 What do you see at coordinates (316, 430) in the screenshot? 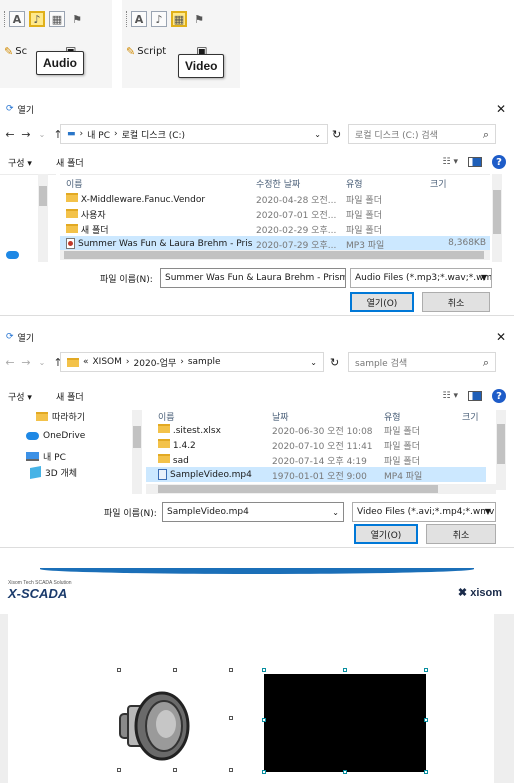
I see `file-row: .sitest.xlsx 2020-06-30 오전 10:08 파일 폴더` at bounding box center [316, 430].